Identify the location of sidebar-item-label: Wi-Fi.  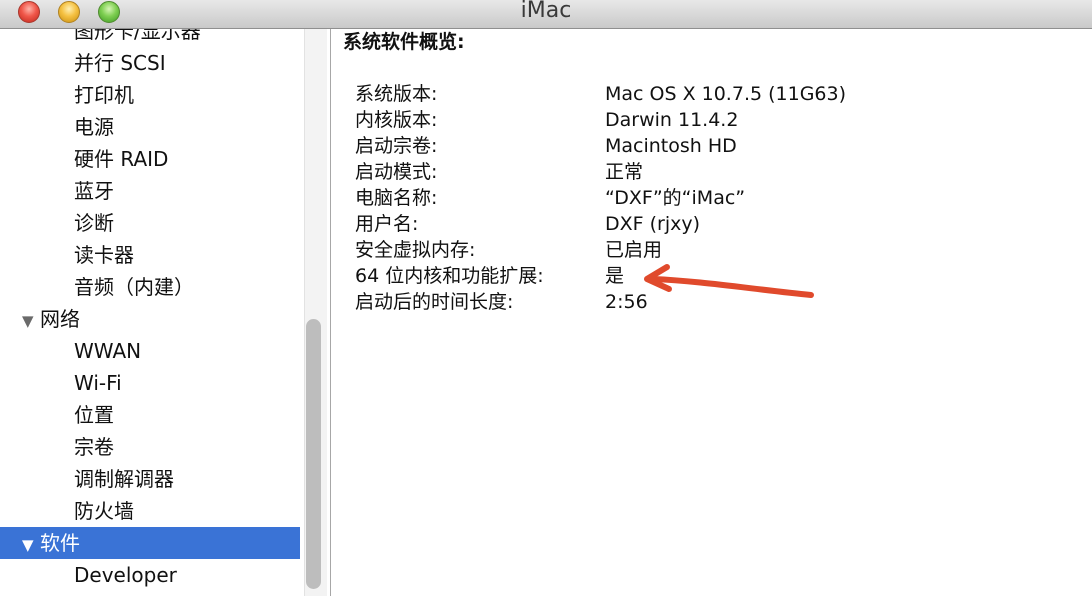
(98, 383).